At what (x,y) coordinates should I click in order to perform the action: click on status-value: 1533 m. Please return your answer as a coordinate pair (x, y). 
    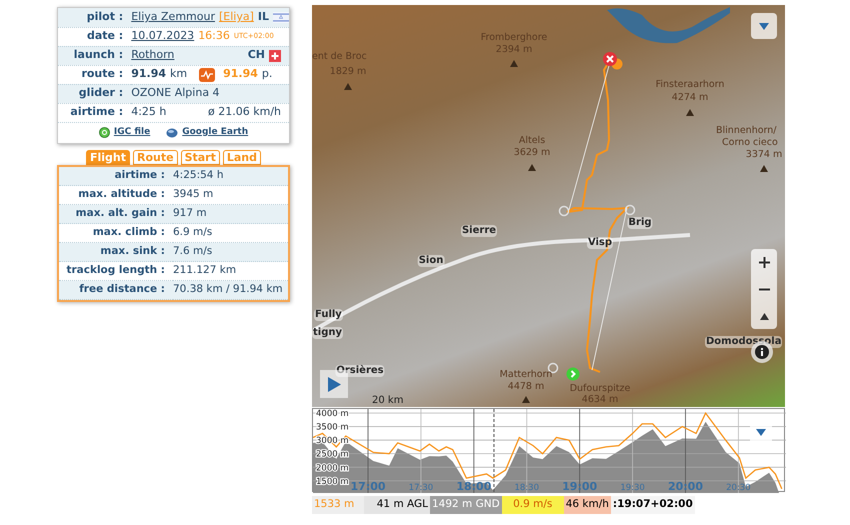
    Looking at the image, I should click on (338, 505).